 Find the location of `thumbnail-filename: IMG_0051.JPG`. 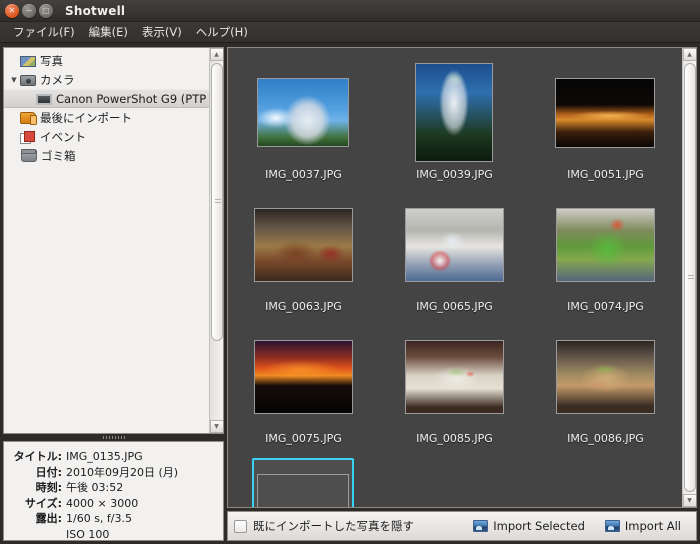

thumbnail-filename: IMG_0051.JPG is located at coordinates (605, 174).